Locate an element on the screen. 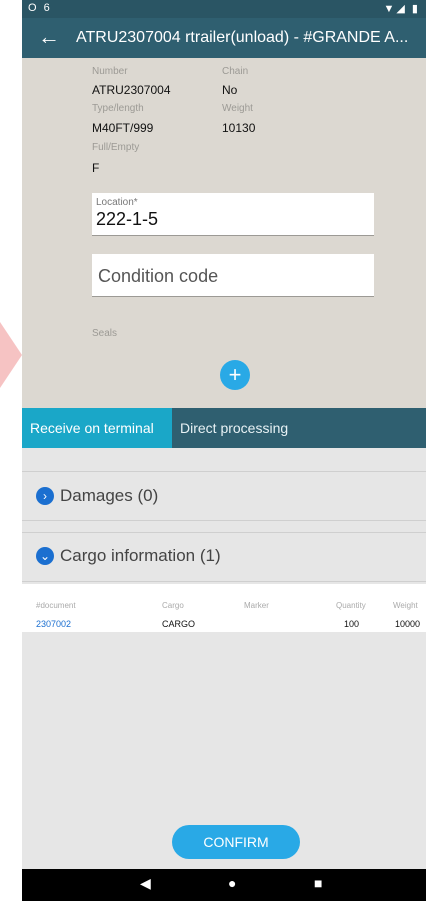  type-value: M40FT/999 is located at coordinates (123, 128).